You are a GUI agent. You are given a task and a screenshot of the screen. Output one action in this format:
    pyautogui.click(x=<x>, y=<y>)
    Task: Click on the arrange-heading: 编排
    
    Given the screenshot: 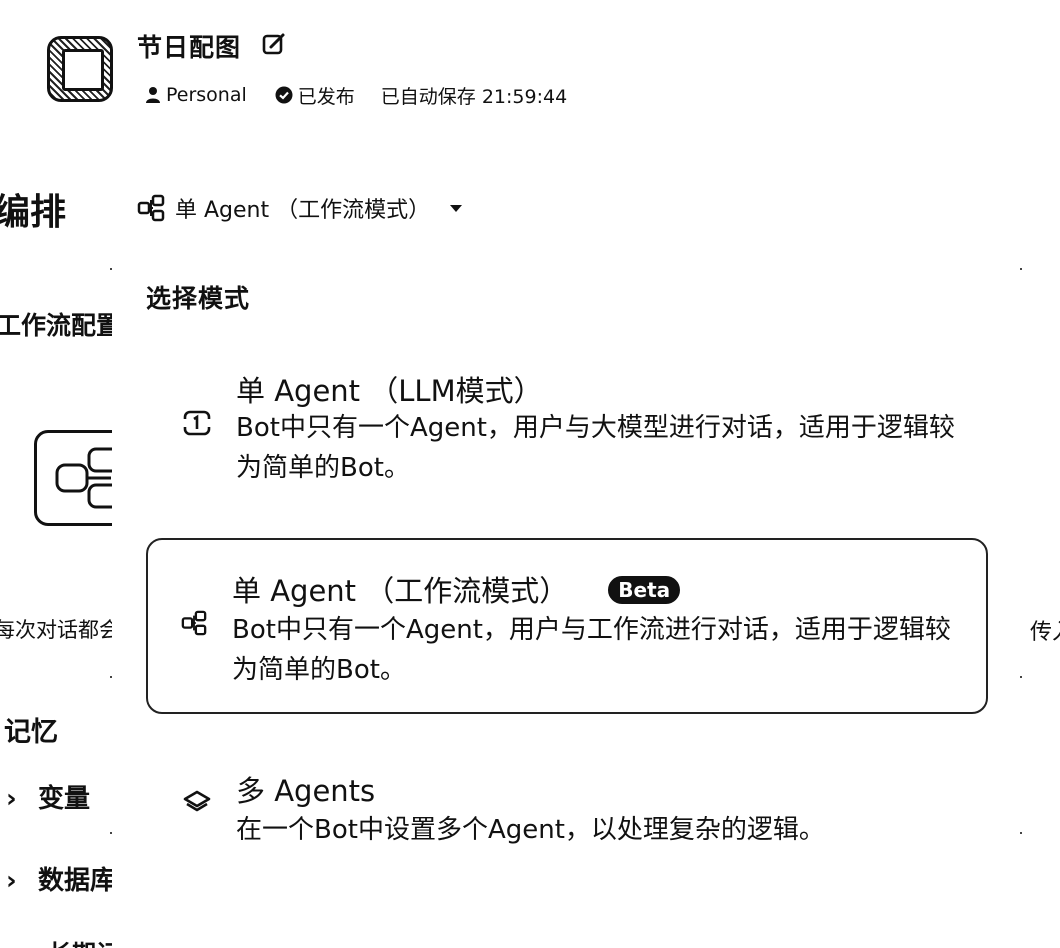 What is the action you would take?
    pyautogui.click(x=33, y=212)
    